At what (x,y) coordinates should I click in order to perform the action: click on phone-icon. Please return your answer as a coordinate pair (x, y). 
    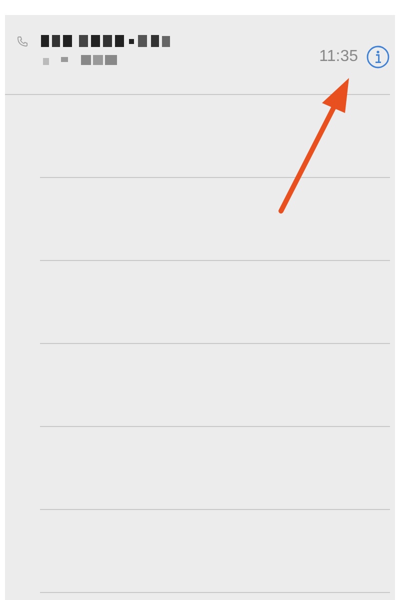
    Looking at the image, I should click on (22, 41).